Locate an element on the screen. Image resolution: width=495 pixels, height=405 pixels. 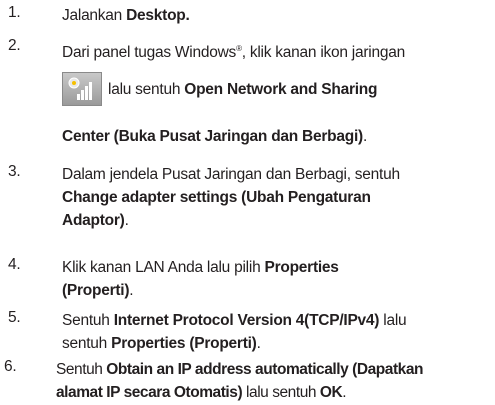
step-number: 2. is located at coordinates (14, 45).